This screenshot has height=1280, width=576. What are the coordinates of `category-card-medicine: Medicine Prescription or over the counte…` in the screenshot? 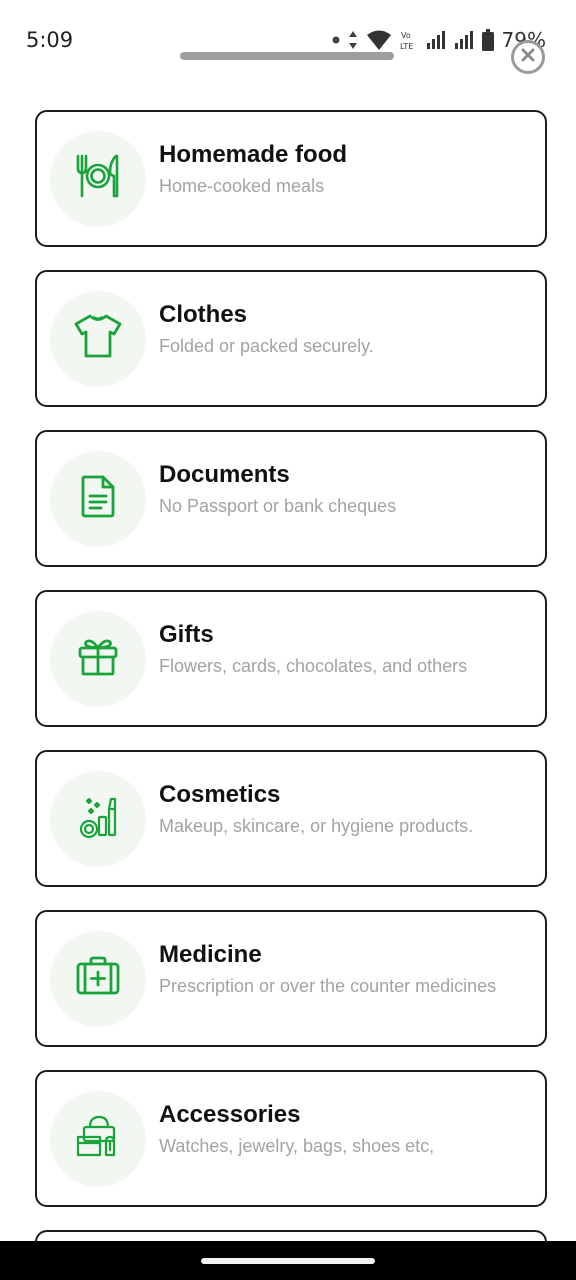 It's located at (291, 978).